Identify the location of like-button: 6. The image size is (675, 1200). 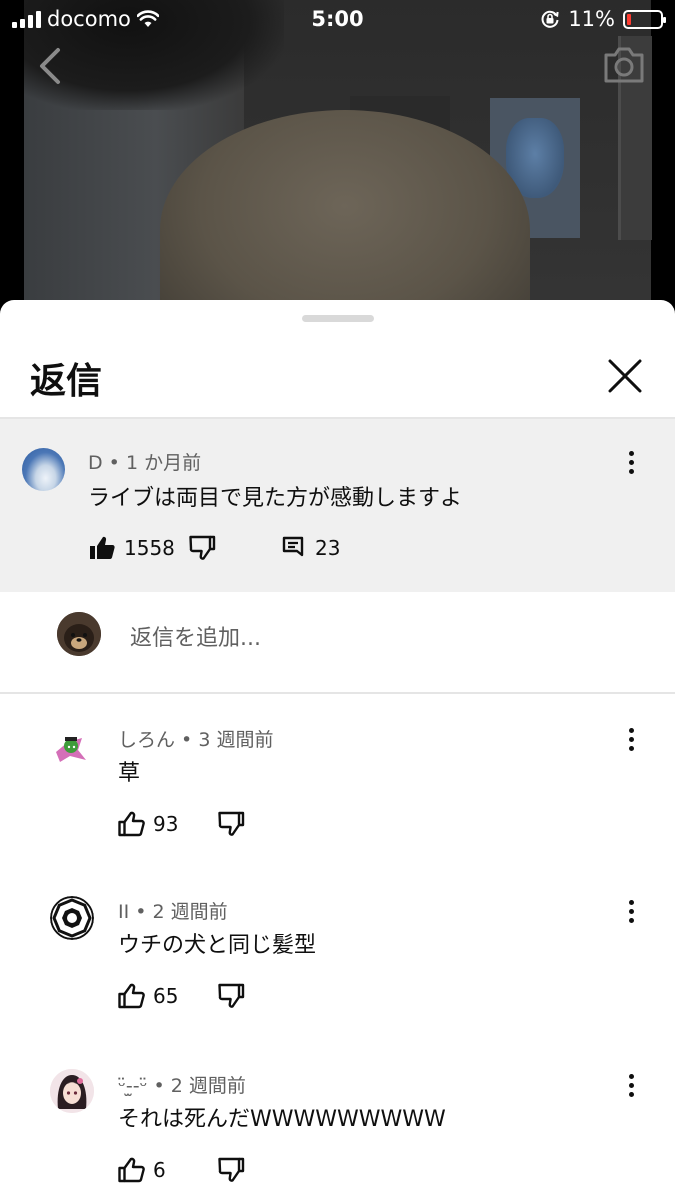
(141, 1170).